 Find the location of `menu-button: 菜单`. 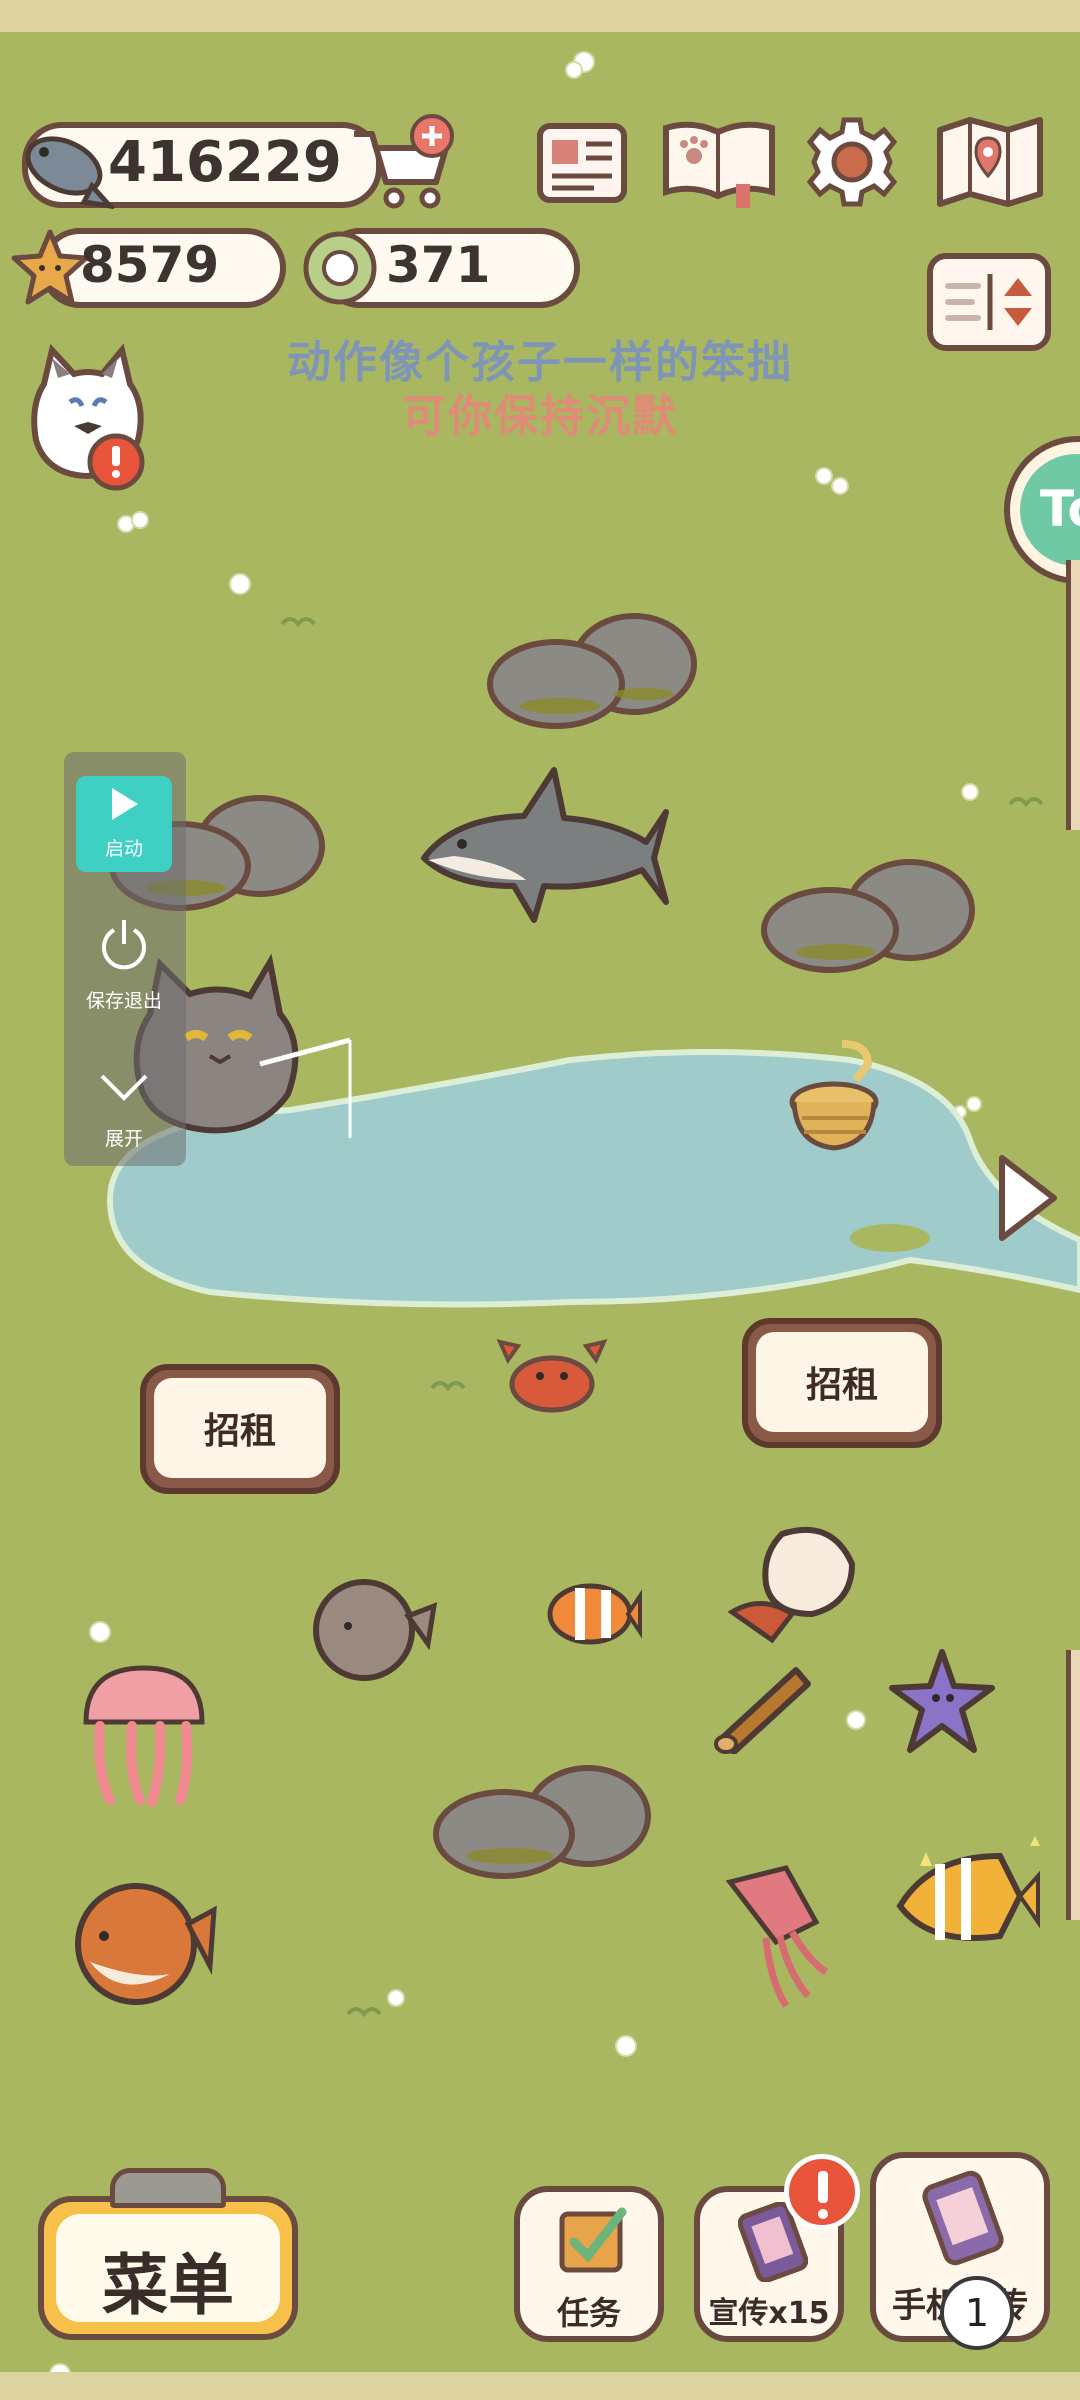

menu-button: 菜单 is located at coordinates (168, 2254).